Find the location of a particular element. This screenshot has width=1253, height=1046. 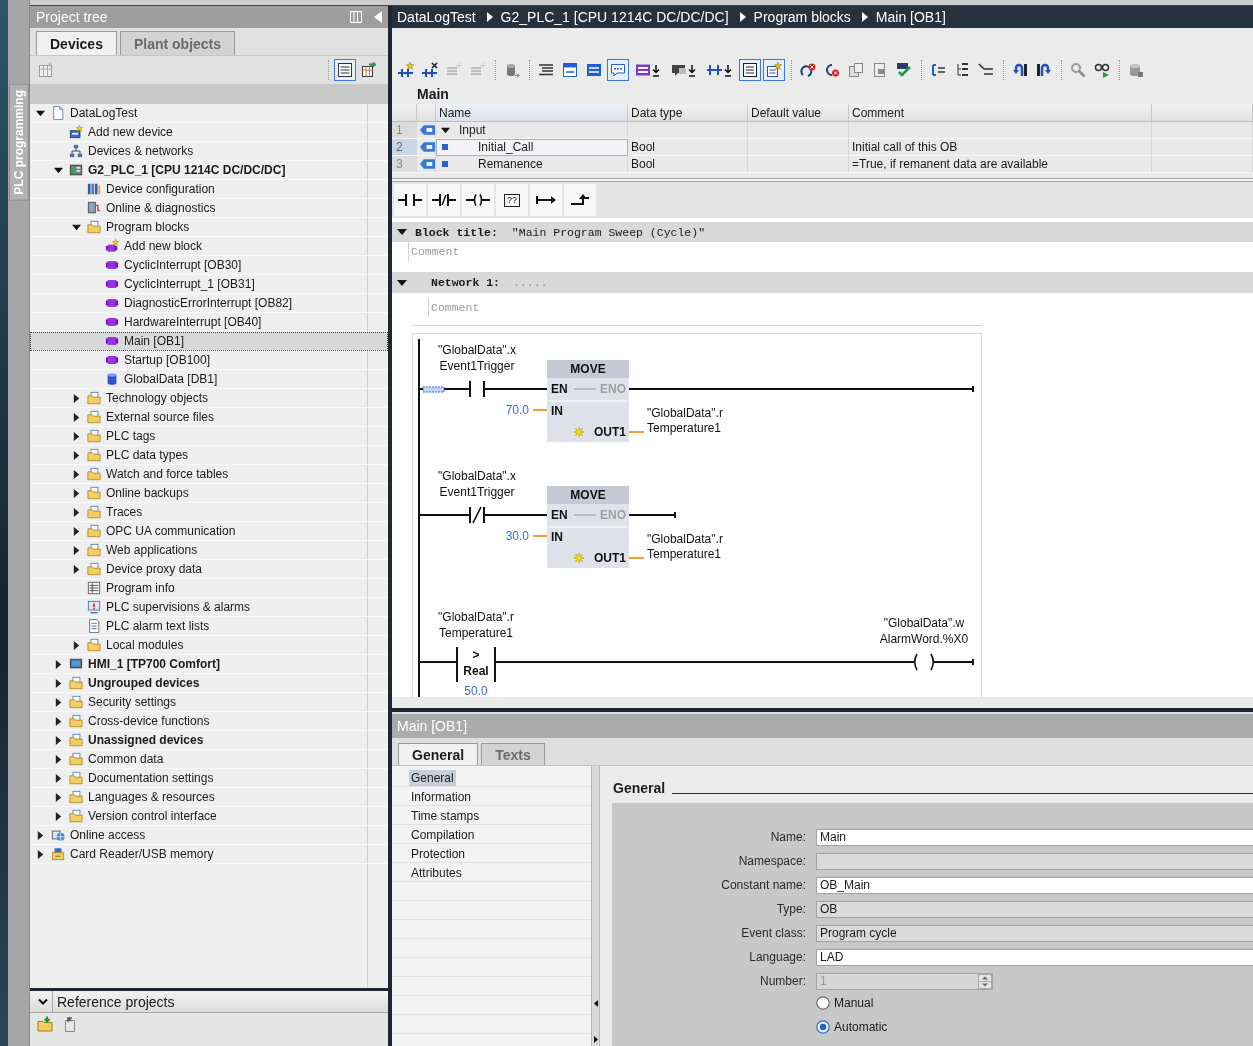

tree-item: PLC data types is located at coordinates (209, 455).